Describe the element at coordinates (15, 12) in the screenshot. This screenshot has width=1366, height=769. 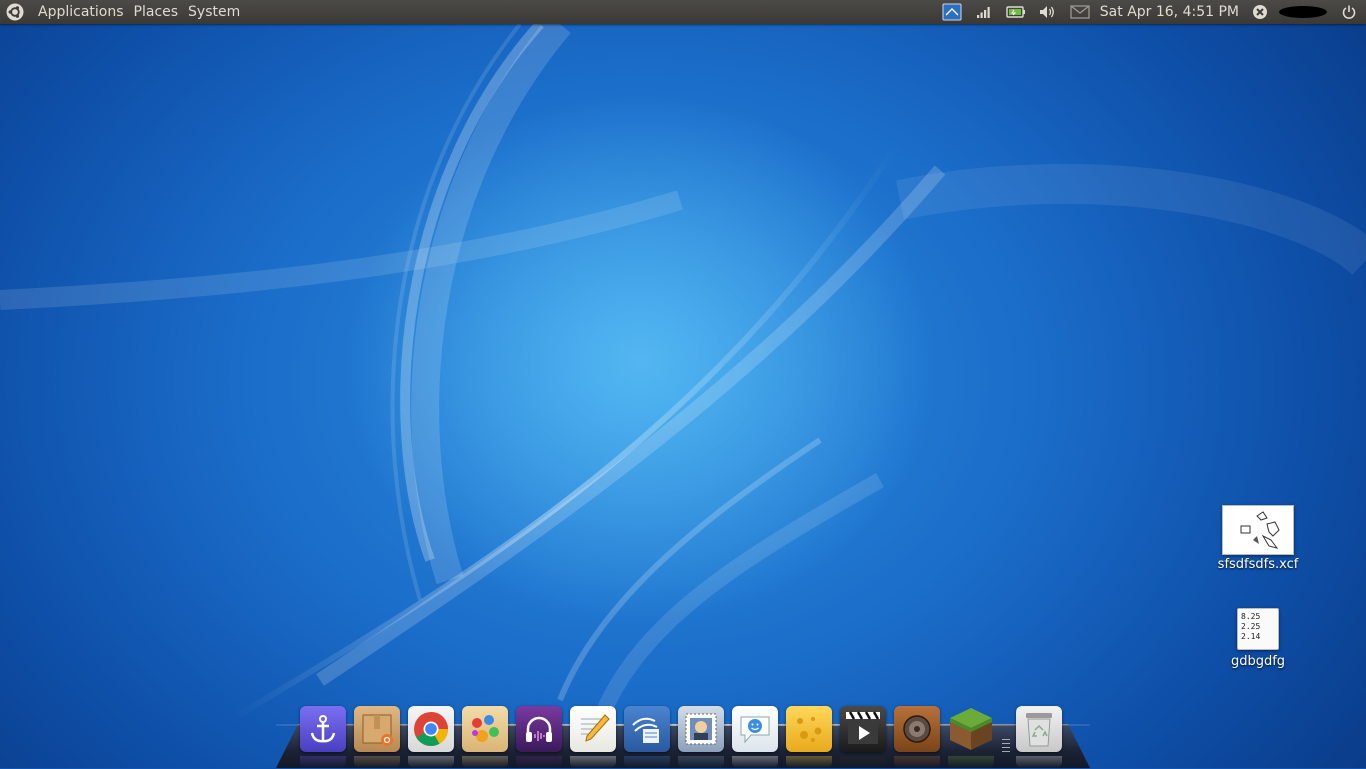
I see `ubuntu-logo-icon` at that location.